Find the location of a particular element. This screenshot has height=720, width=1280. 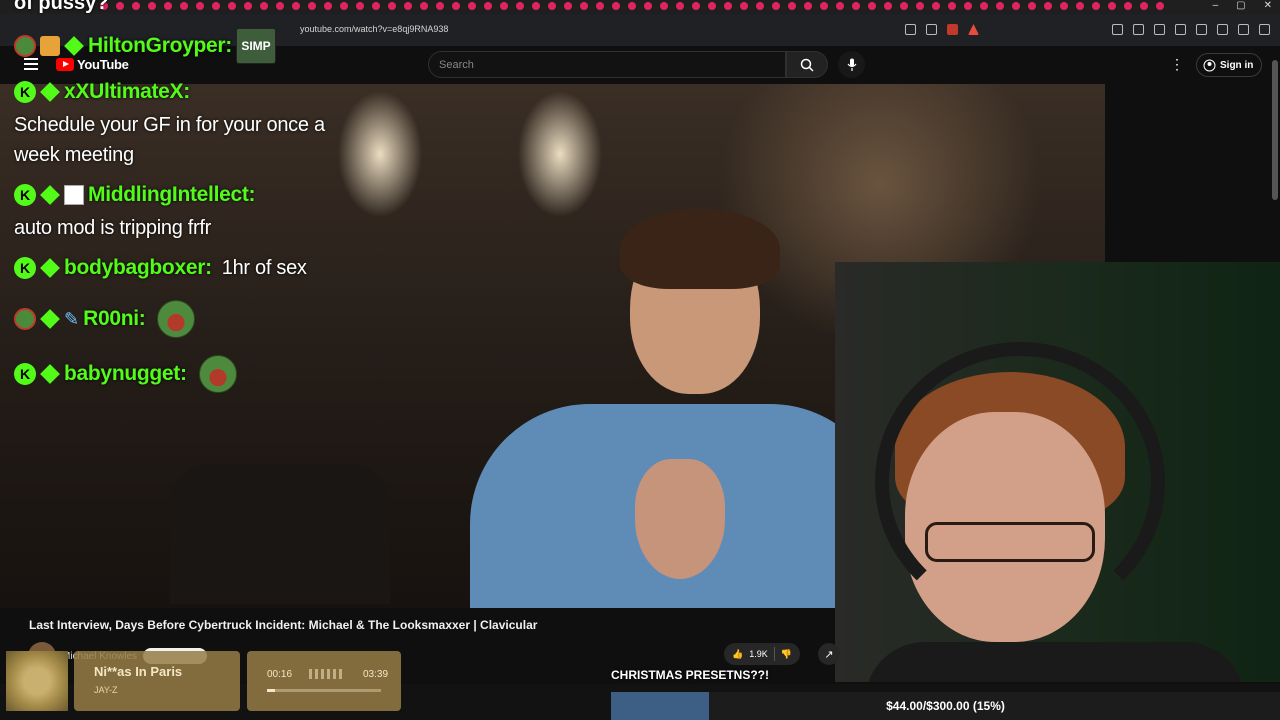

vpn-icon is located at coordinates (1243, 29).